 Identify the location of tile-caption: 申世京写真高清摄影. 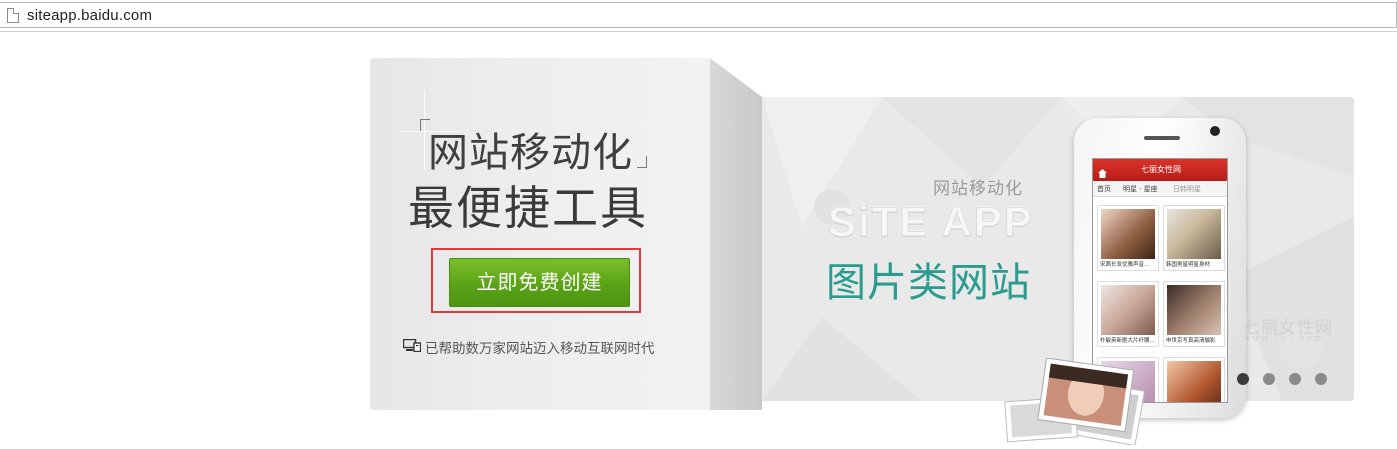
(1191, 341).